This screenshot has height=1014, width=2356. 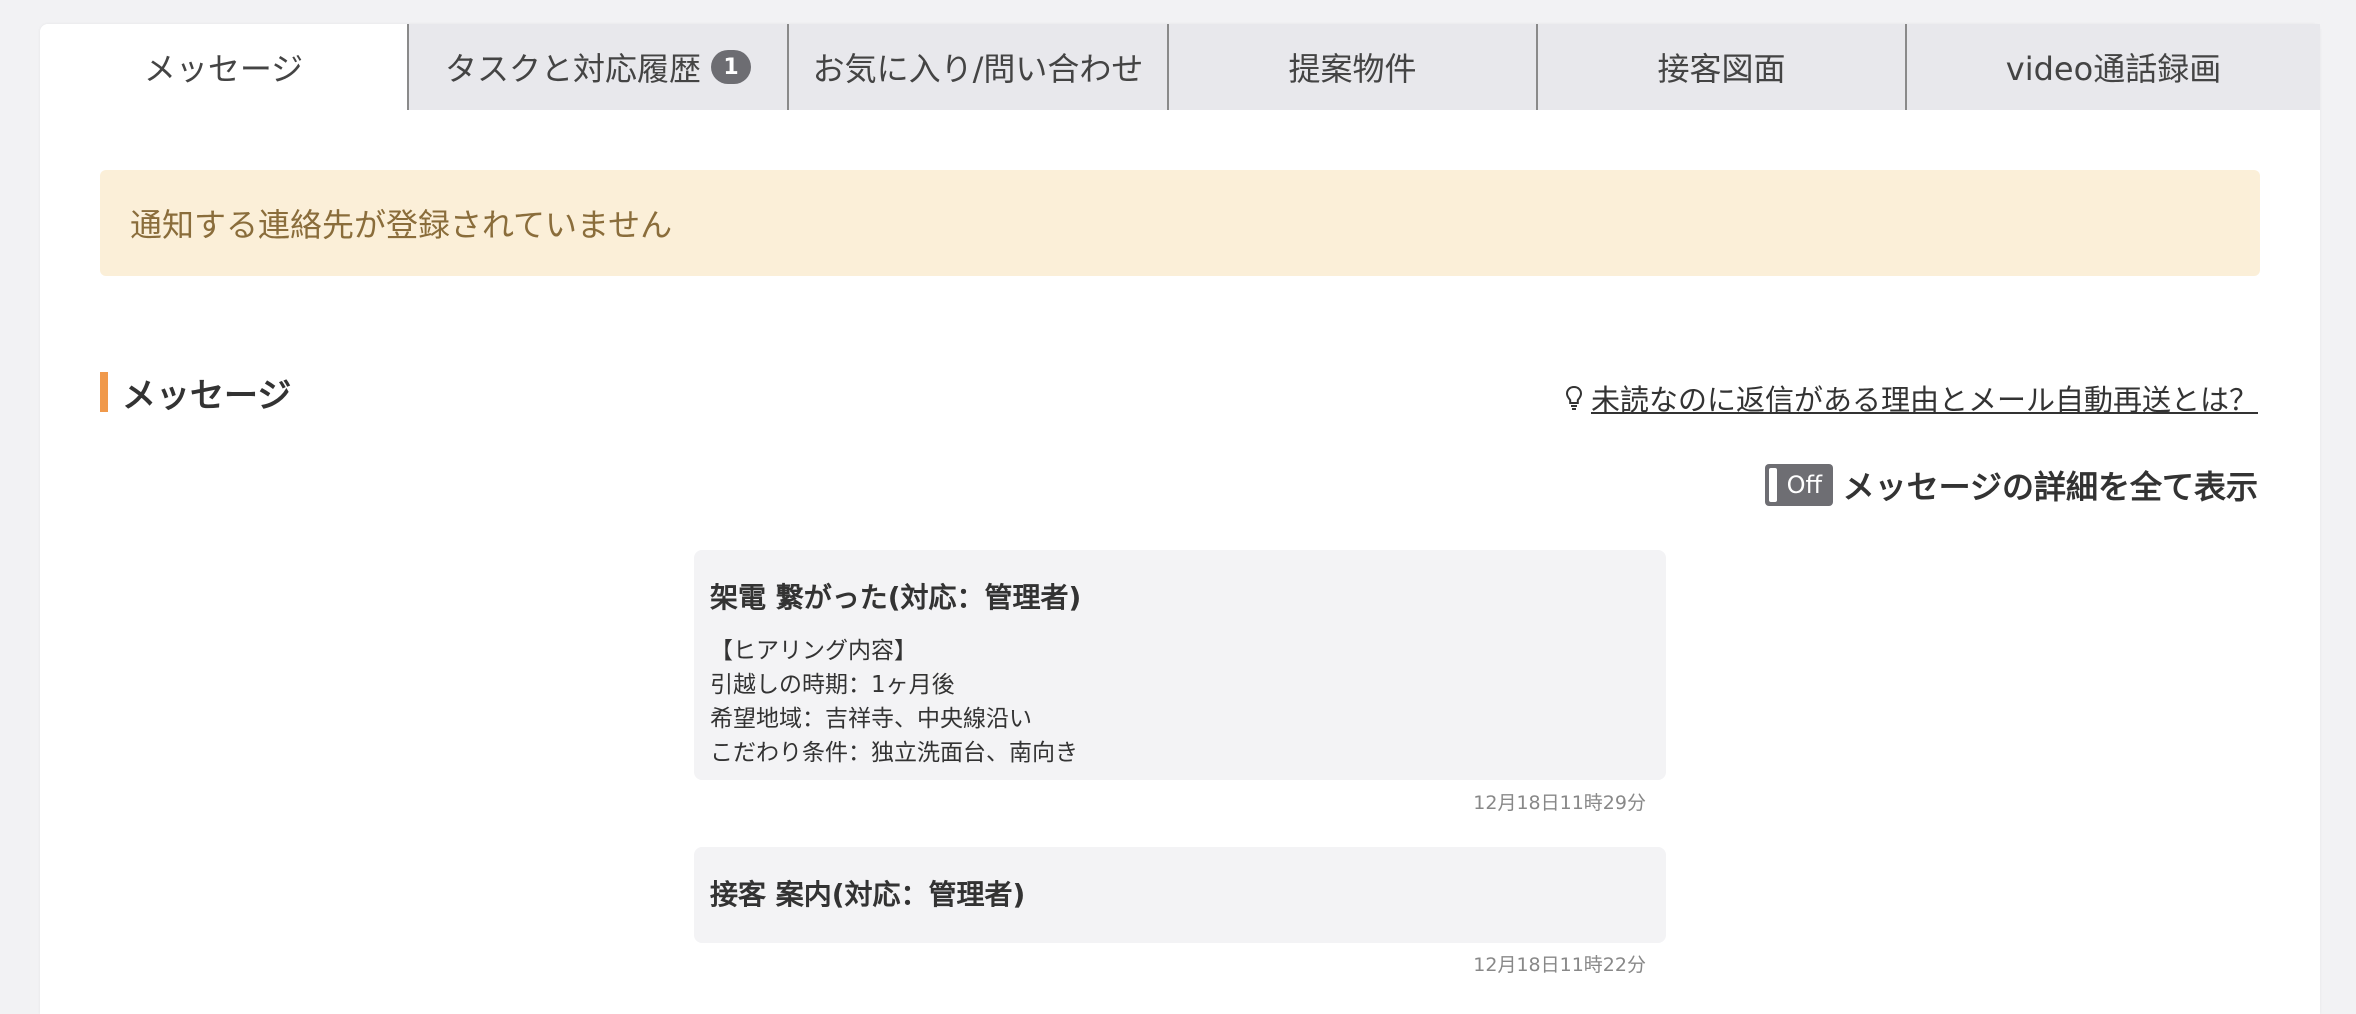 What do you see at coordinates (894, 753) in the screenshot?
I see `message-line: こだわり条件：独立洗面台、南向き` at bounding box center [894, 753].